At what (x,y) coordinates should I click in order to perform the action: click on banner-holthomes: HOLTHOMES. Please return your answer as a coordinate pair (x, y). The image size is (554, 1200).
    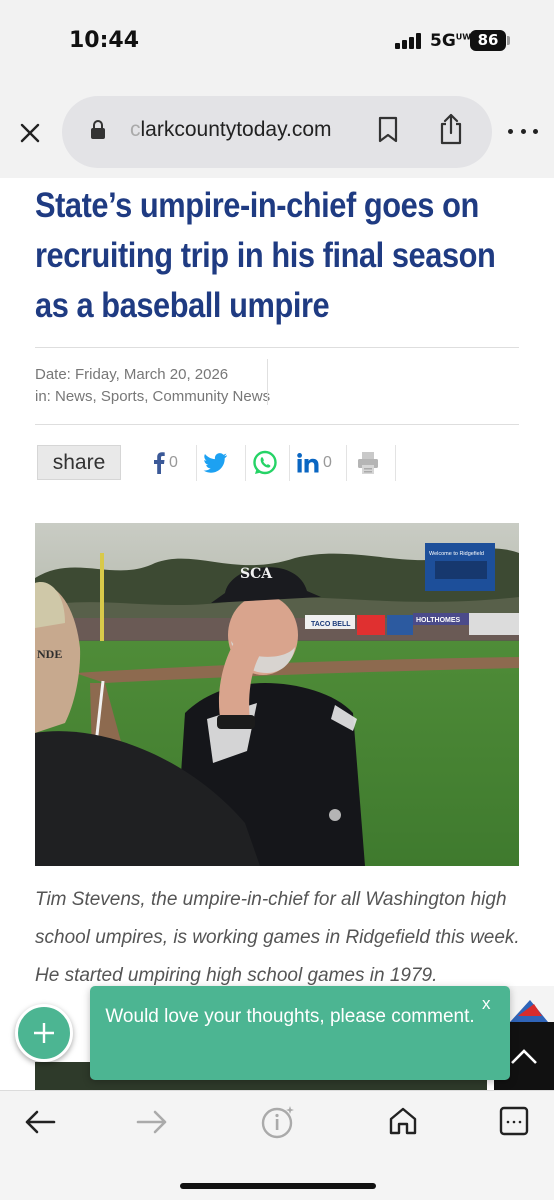
    Looking at the image, I should click on (438, 620).